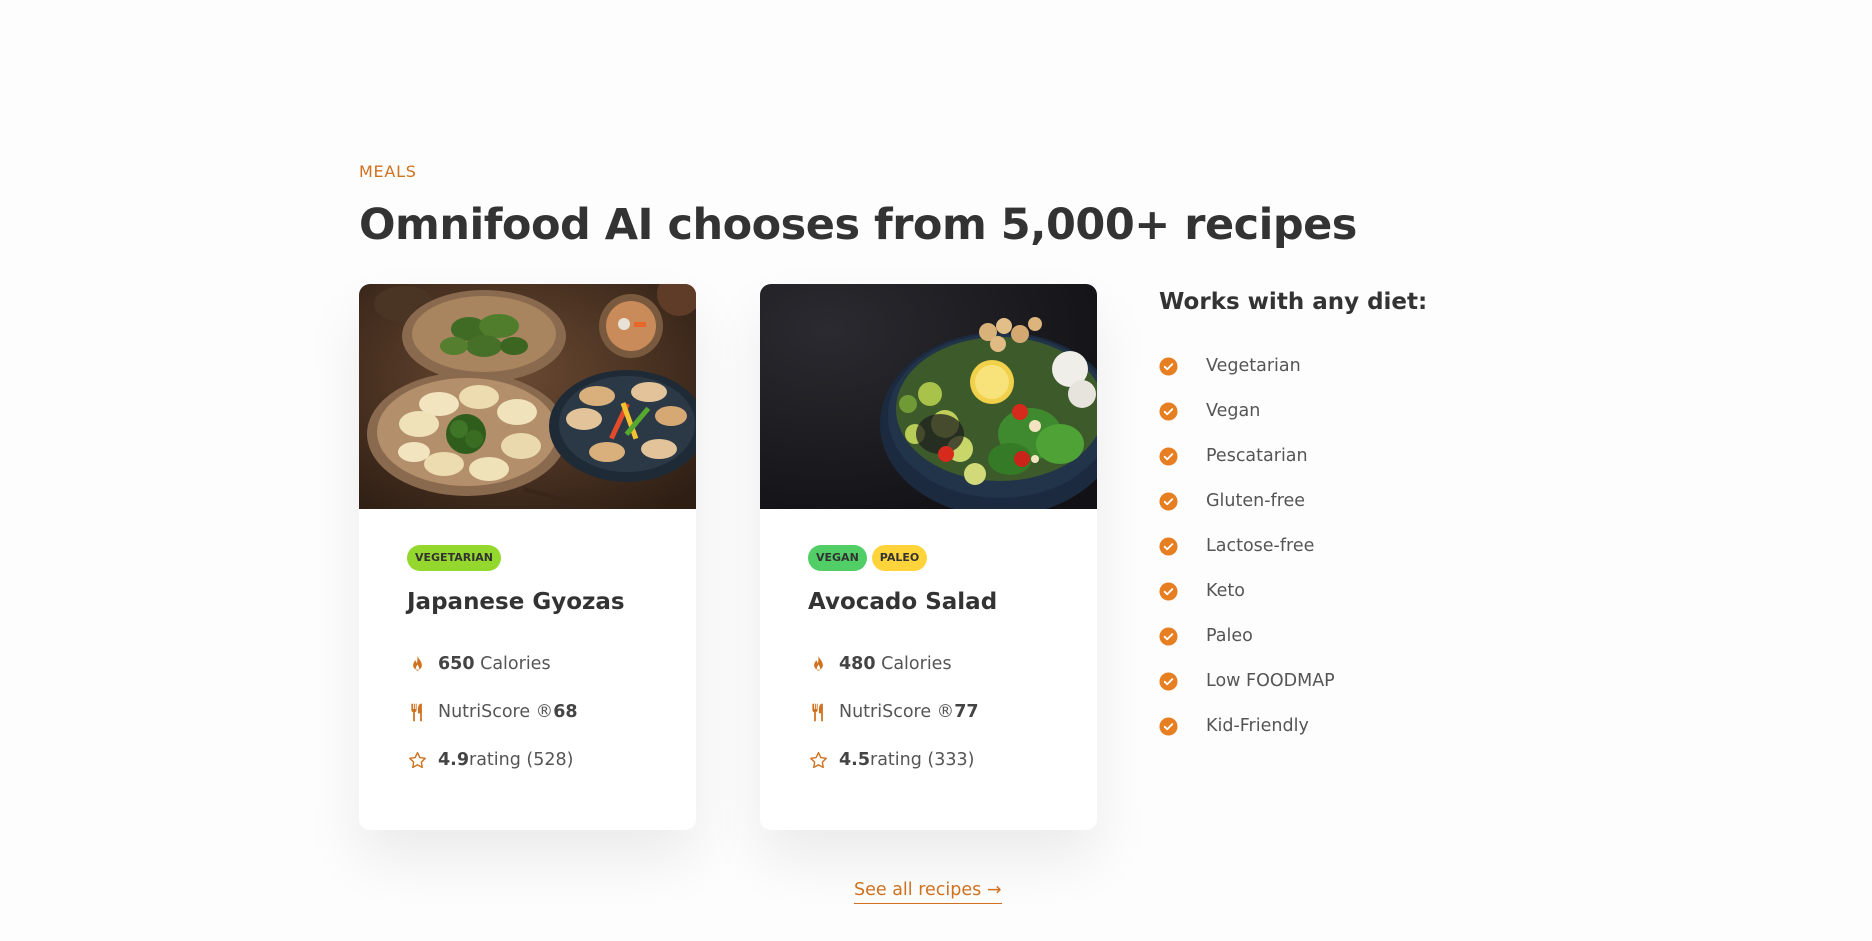 The width and height of the screenshot is (1872, 941). Describe the element at coordinates (521, 760) in the screenshot. I see `rating-label: rating (528)` at that location.